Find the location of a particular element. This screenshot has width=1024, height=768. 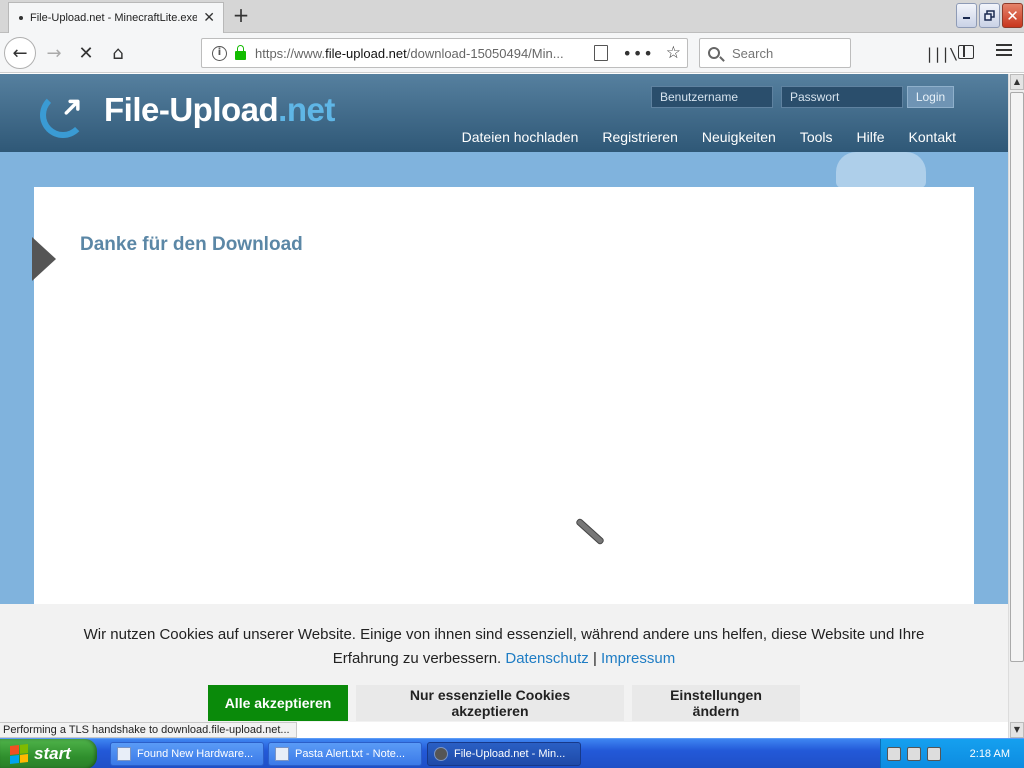

accept-essential-button: Nur essenzielle Cookies akzeptieren is located at coordinates (490, 703).